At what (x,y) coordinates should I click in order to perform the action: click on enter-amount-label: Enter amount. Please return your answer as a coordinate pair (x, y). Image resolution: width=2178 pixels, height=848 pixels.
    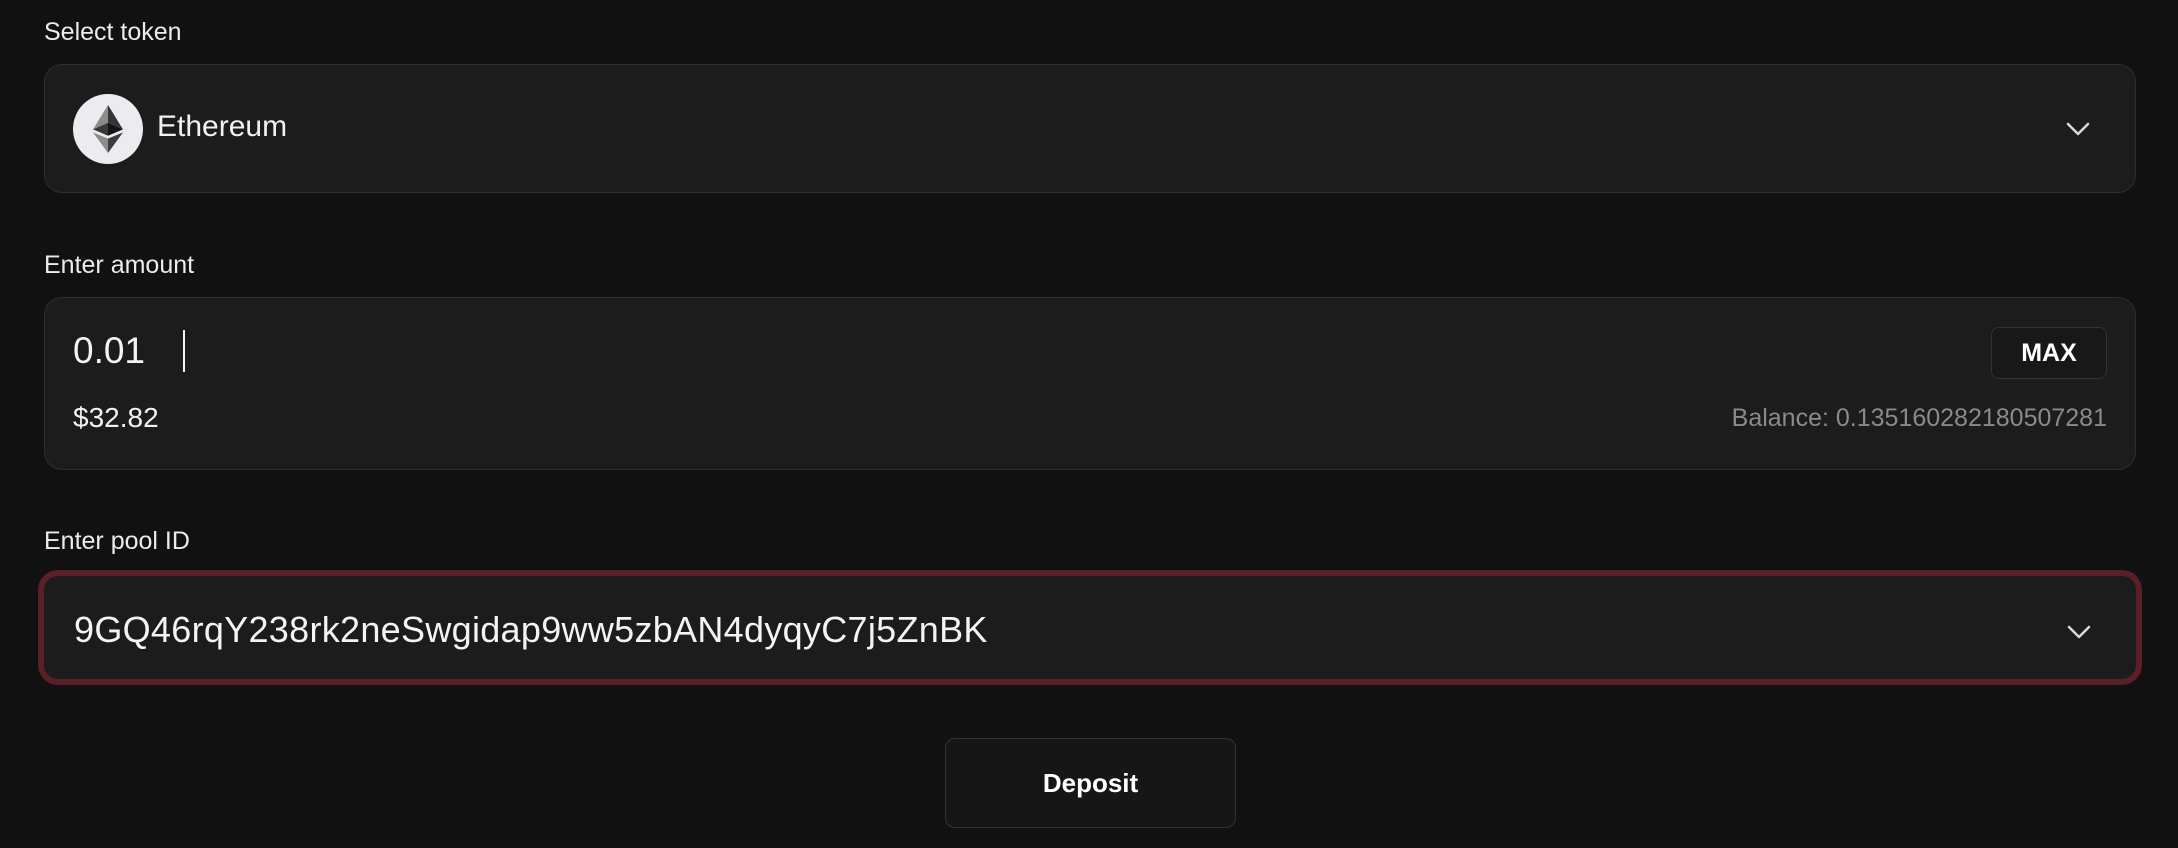
    Looking at the image, I should click on (119, 265).